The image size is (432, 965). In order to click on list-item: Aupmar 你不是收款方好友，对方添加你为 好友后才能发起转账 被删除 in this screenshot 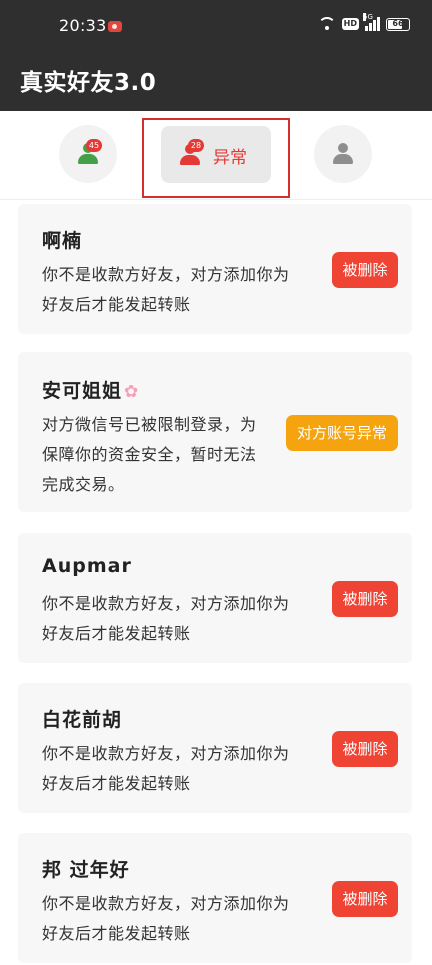, I will do `click(215, 598)`.